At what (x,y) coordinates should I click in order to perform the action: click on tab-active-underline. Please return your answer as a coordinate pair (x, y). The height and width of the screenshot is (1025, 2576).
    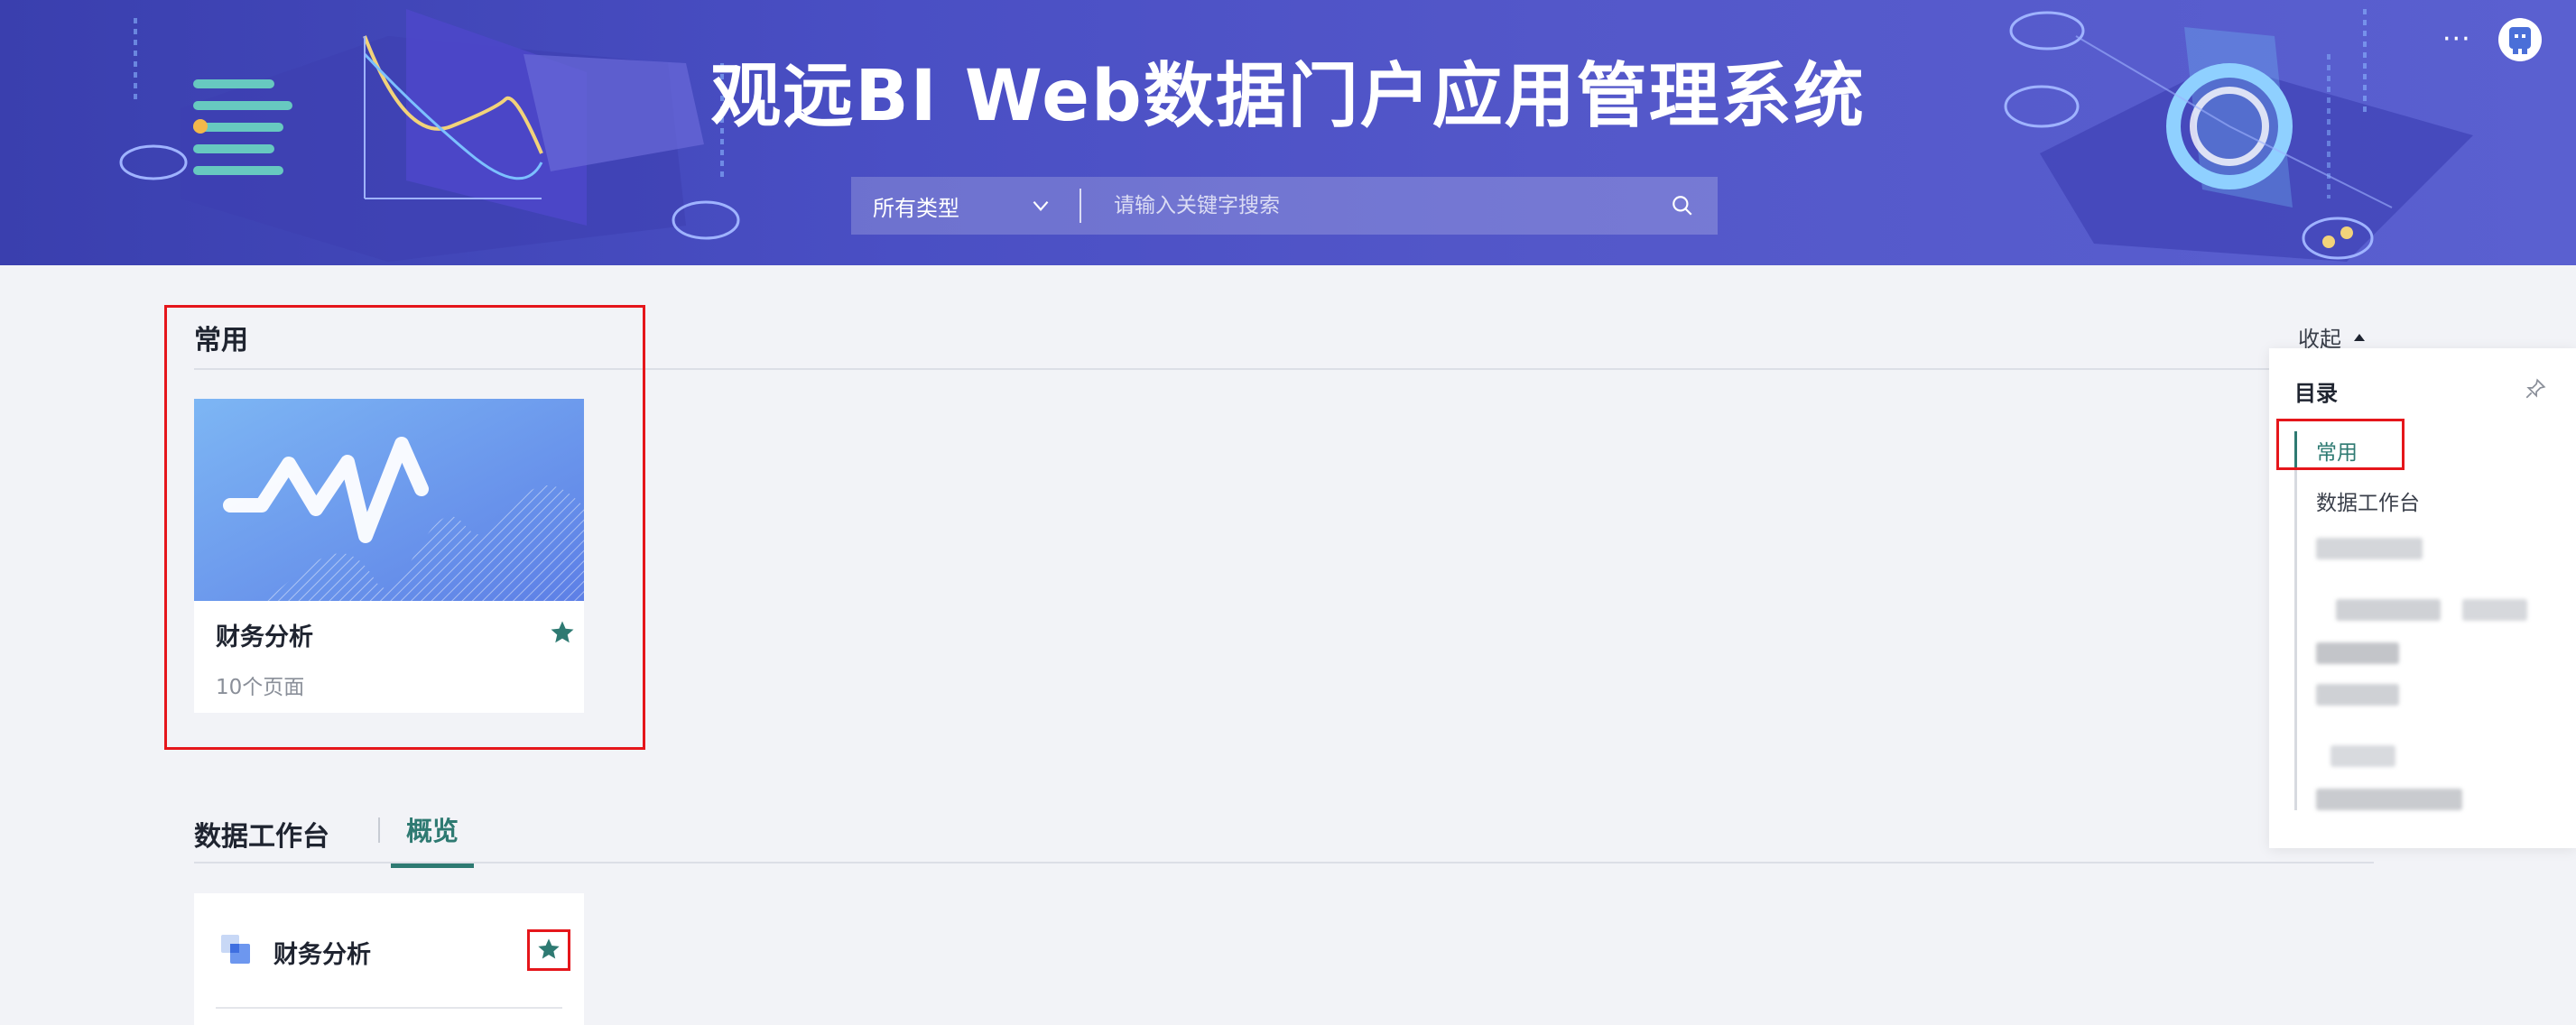
    Looking at the image, I should click on (432, 866).